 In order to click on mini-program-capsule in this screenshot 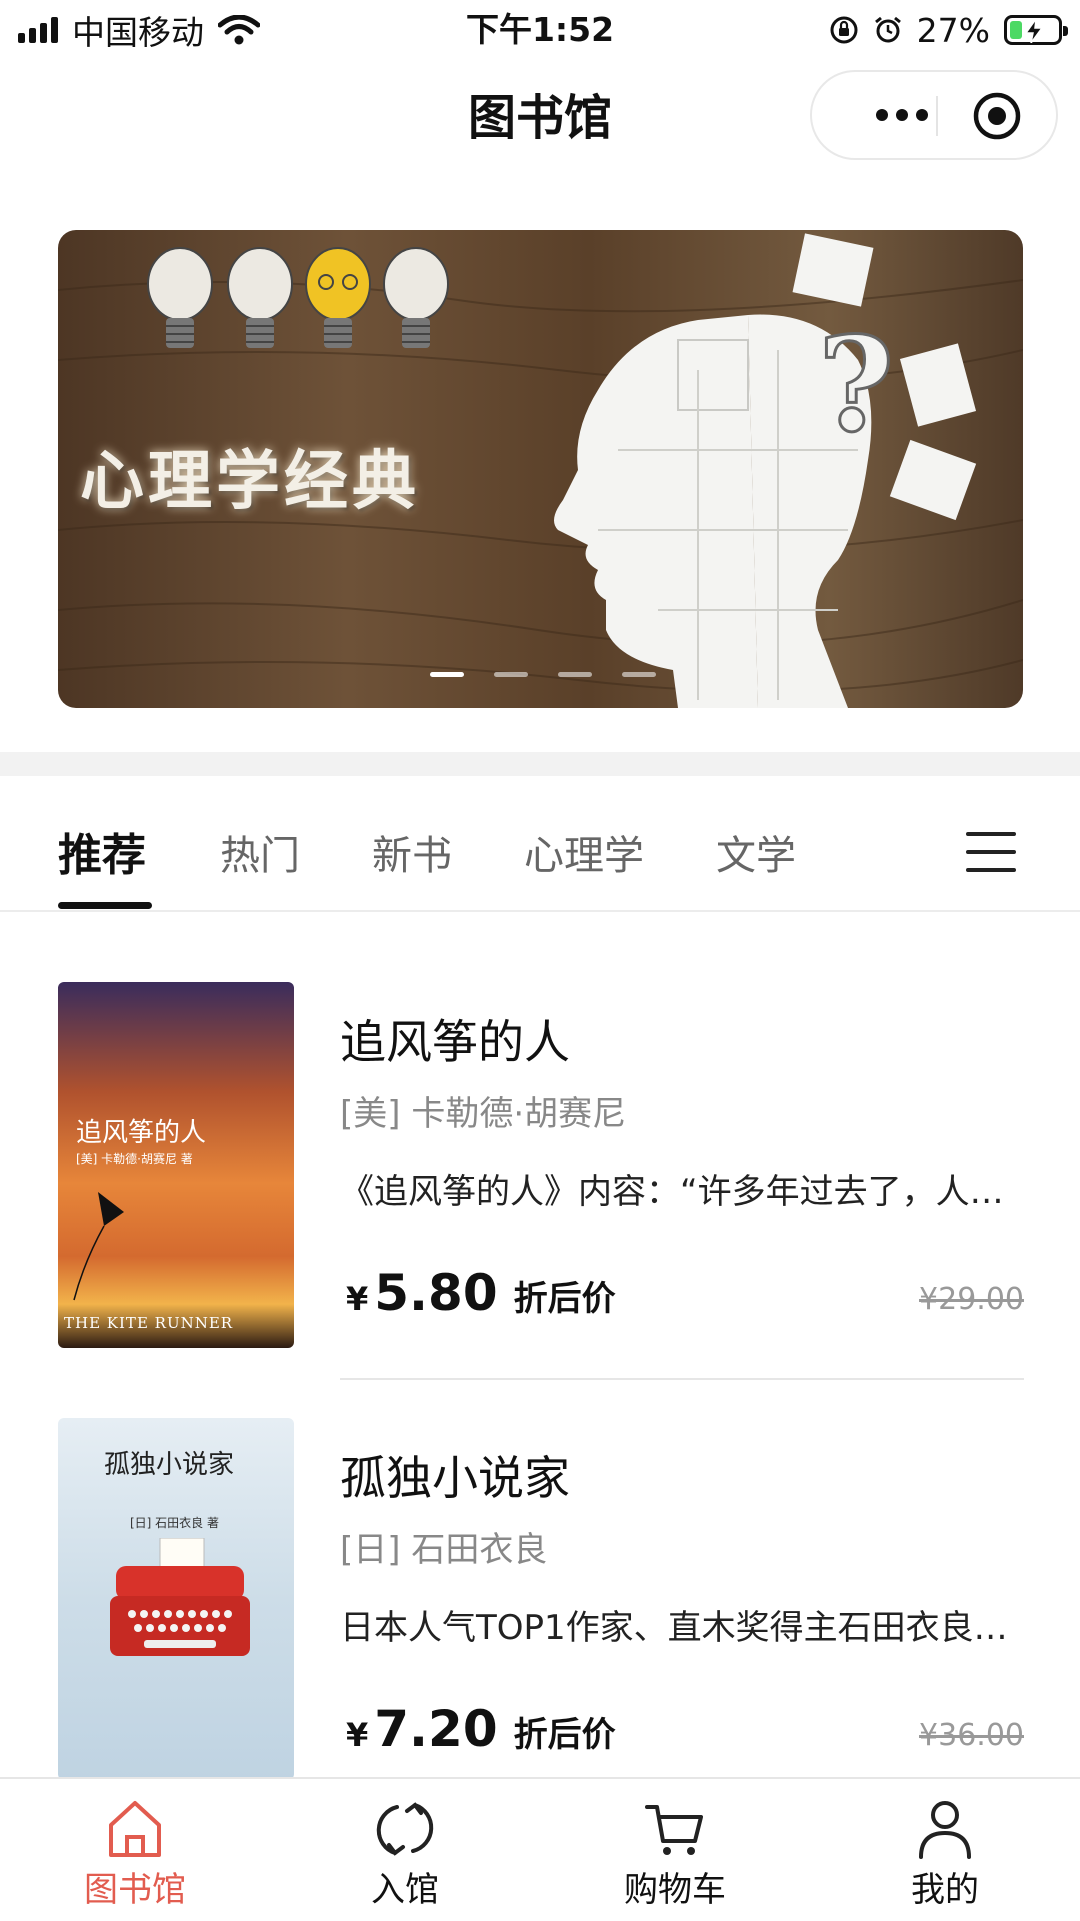, I will do `click(934, 115)`.